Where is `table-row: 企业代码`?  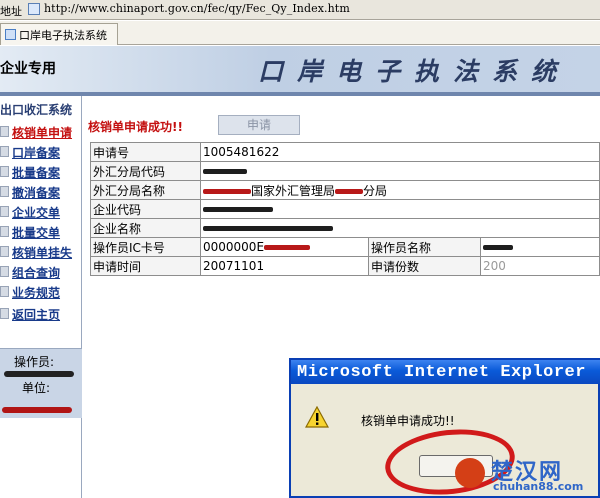 table-row: 企业代码 is located at coordinates (345, 209).